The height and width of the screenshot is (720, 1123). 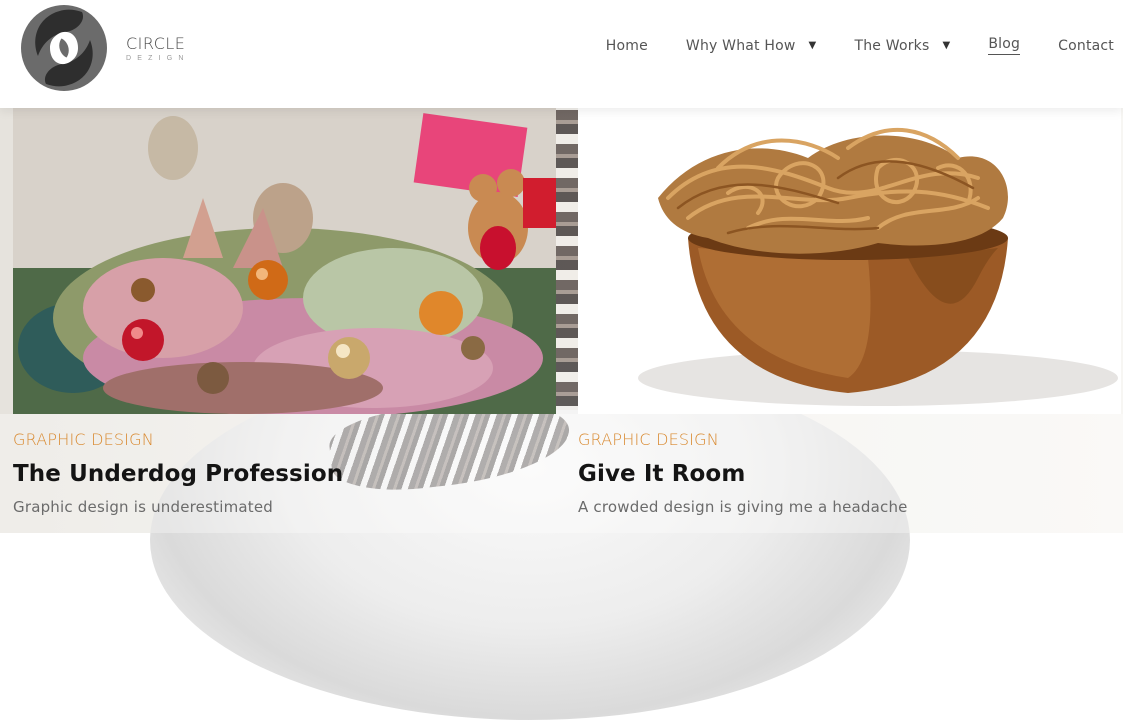 I want to click on nav-home-label: Home, so click(x=626, y=45).